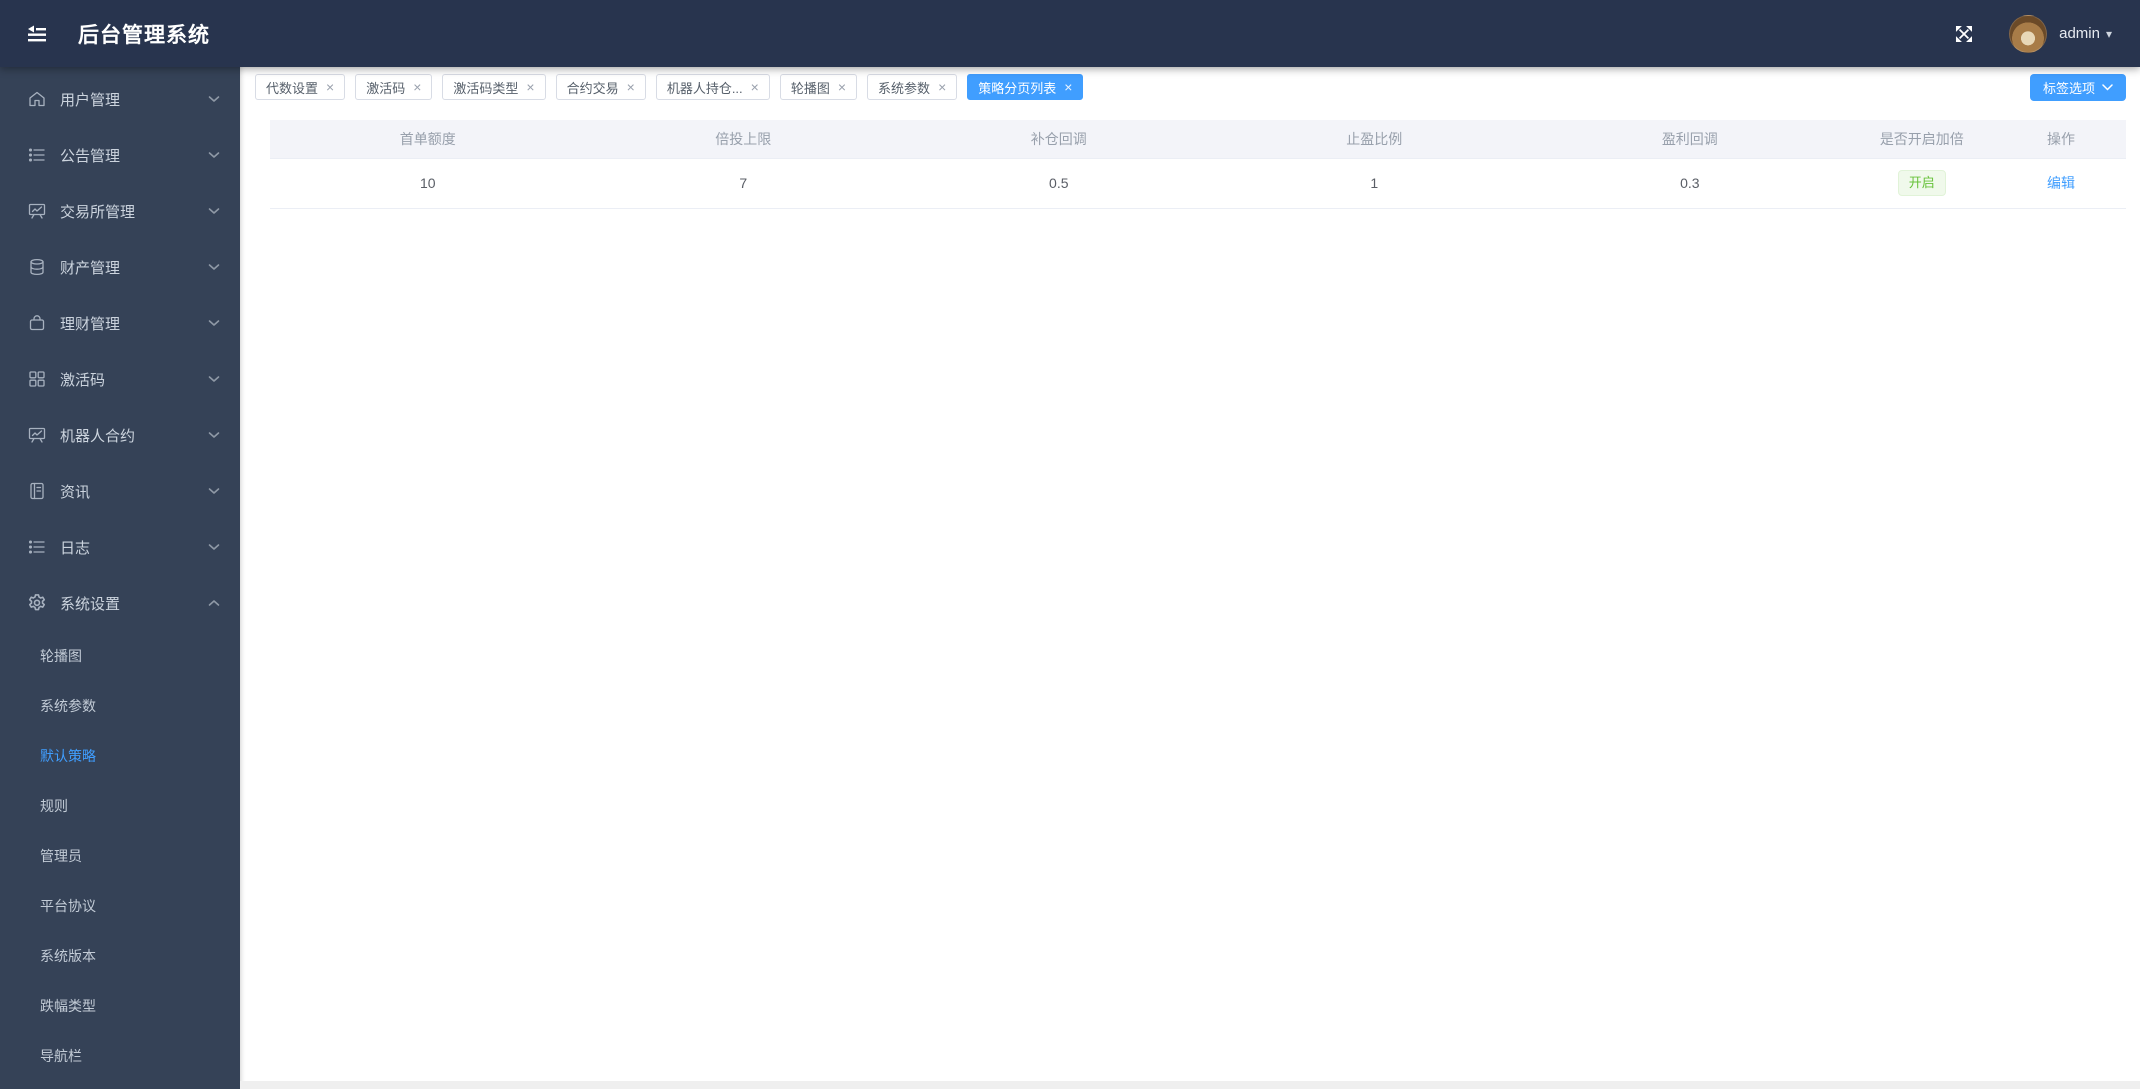 Image resolution: width=2140 pixels, height=1089 pixels. I want to click on username-label: admin, so click(2079, 33).